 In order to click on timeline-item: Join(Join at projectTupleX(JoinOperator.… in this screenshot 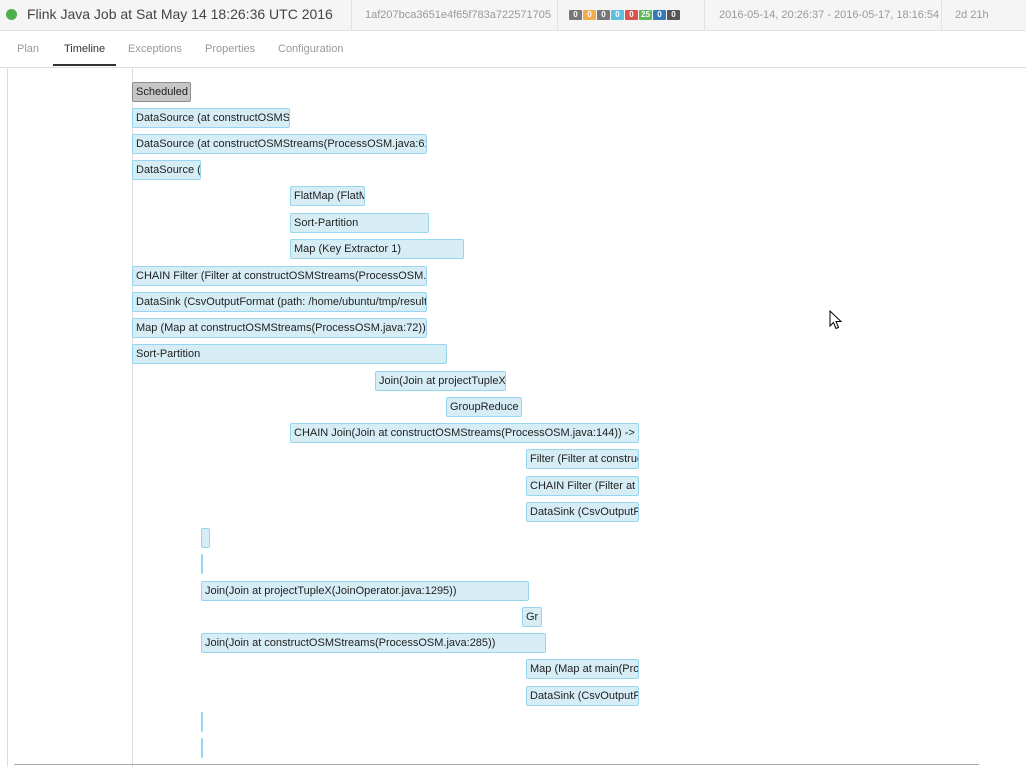, I will do `click(365, 591)`.